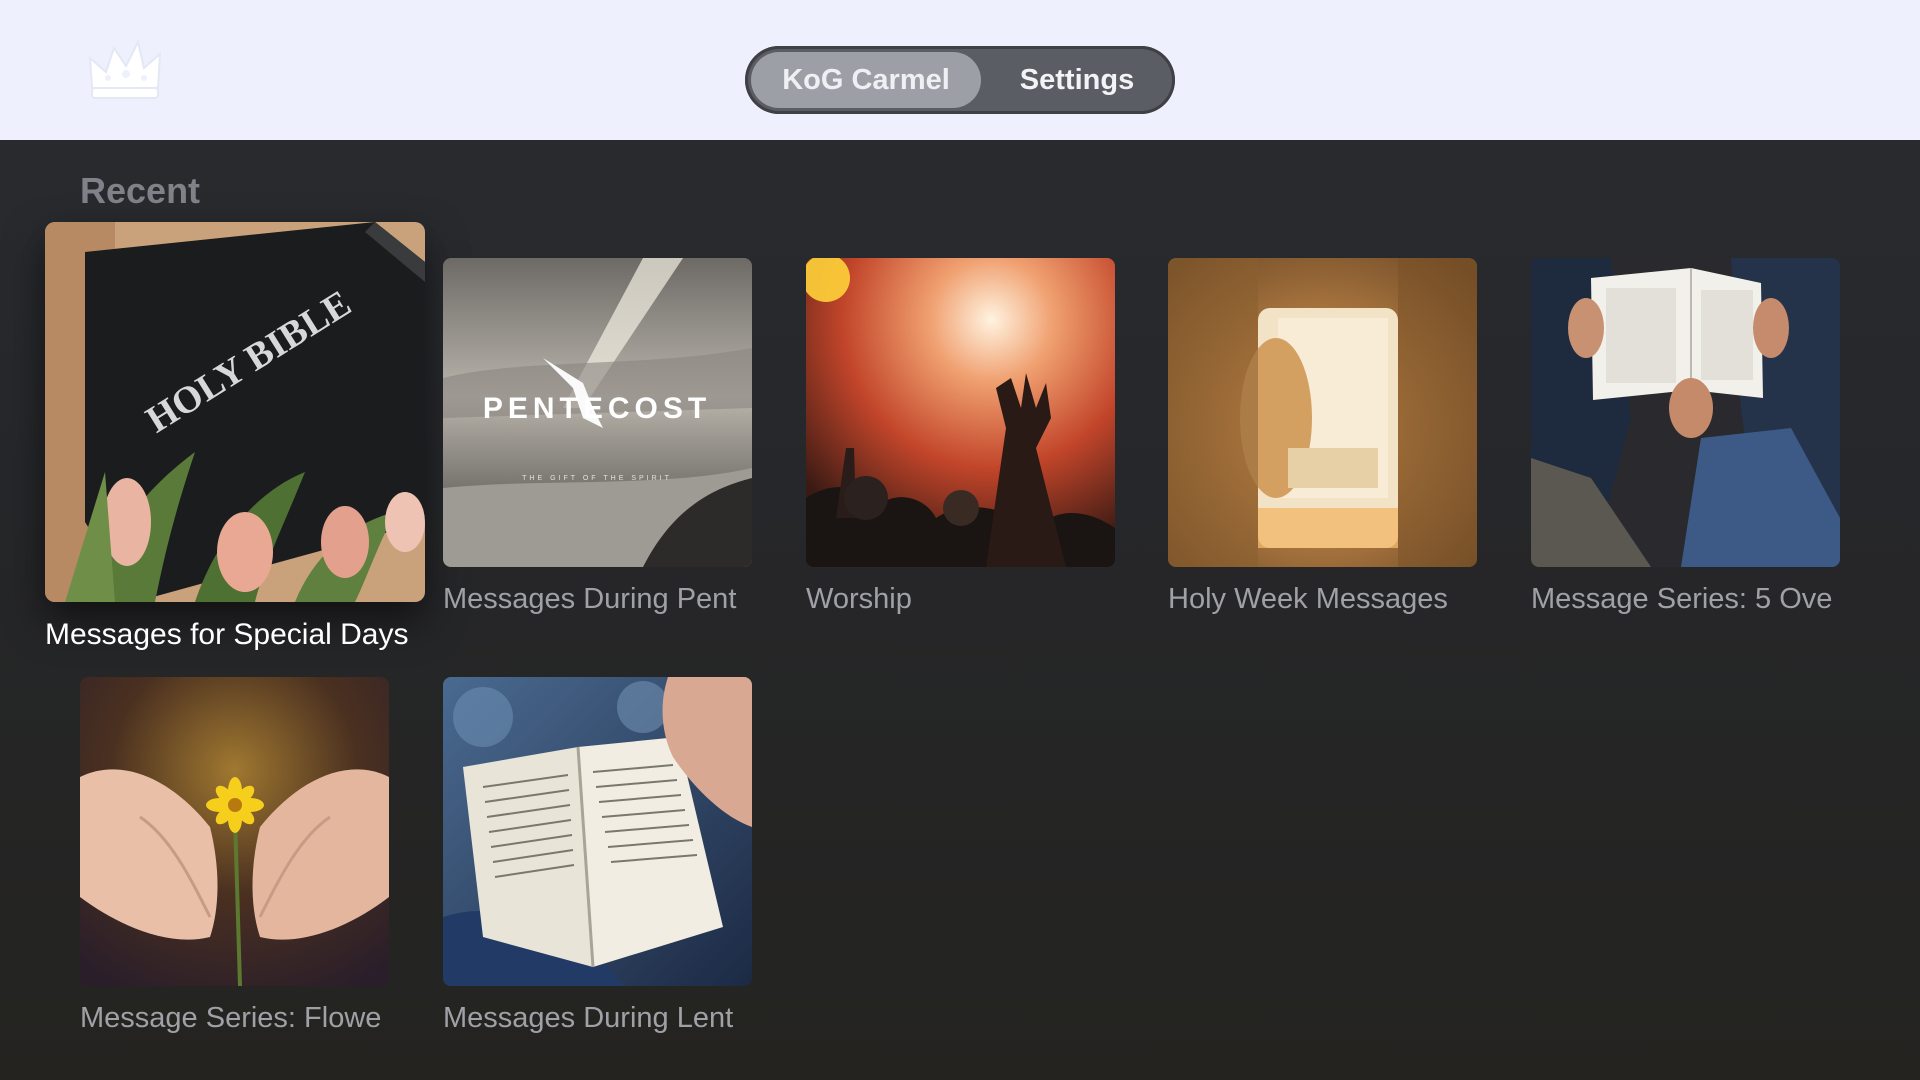 This screenshot has height=1080, width=1920. What do you see at coordinates (590, 599) in the screenshot?
I see `tile-title: Messages During Pent` at bounding box center [590, 599].